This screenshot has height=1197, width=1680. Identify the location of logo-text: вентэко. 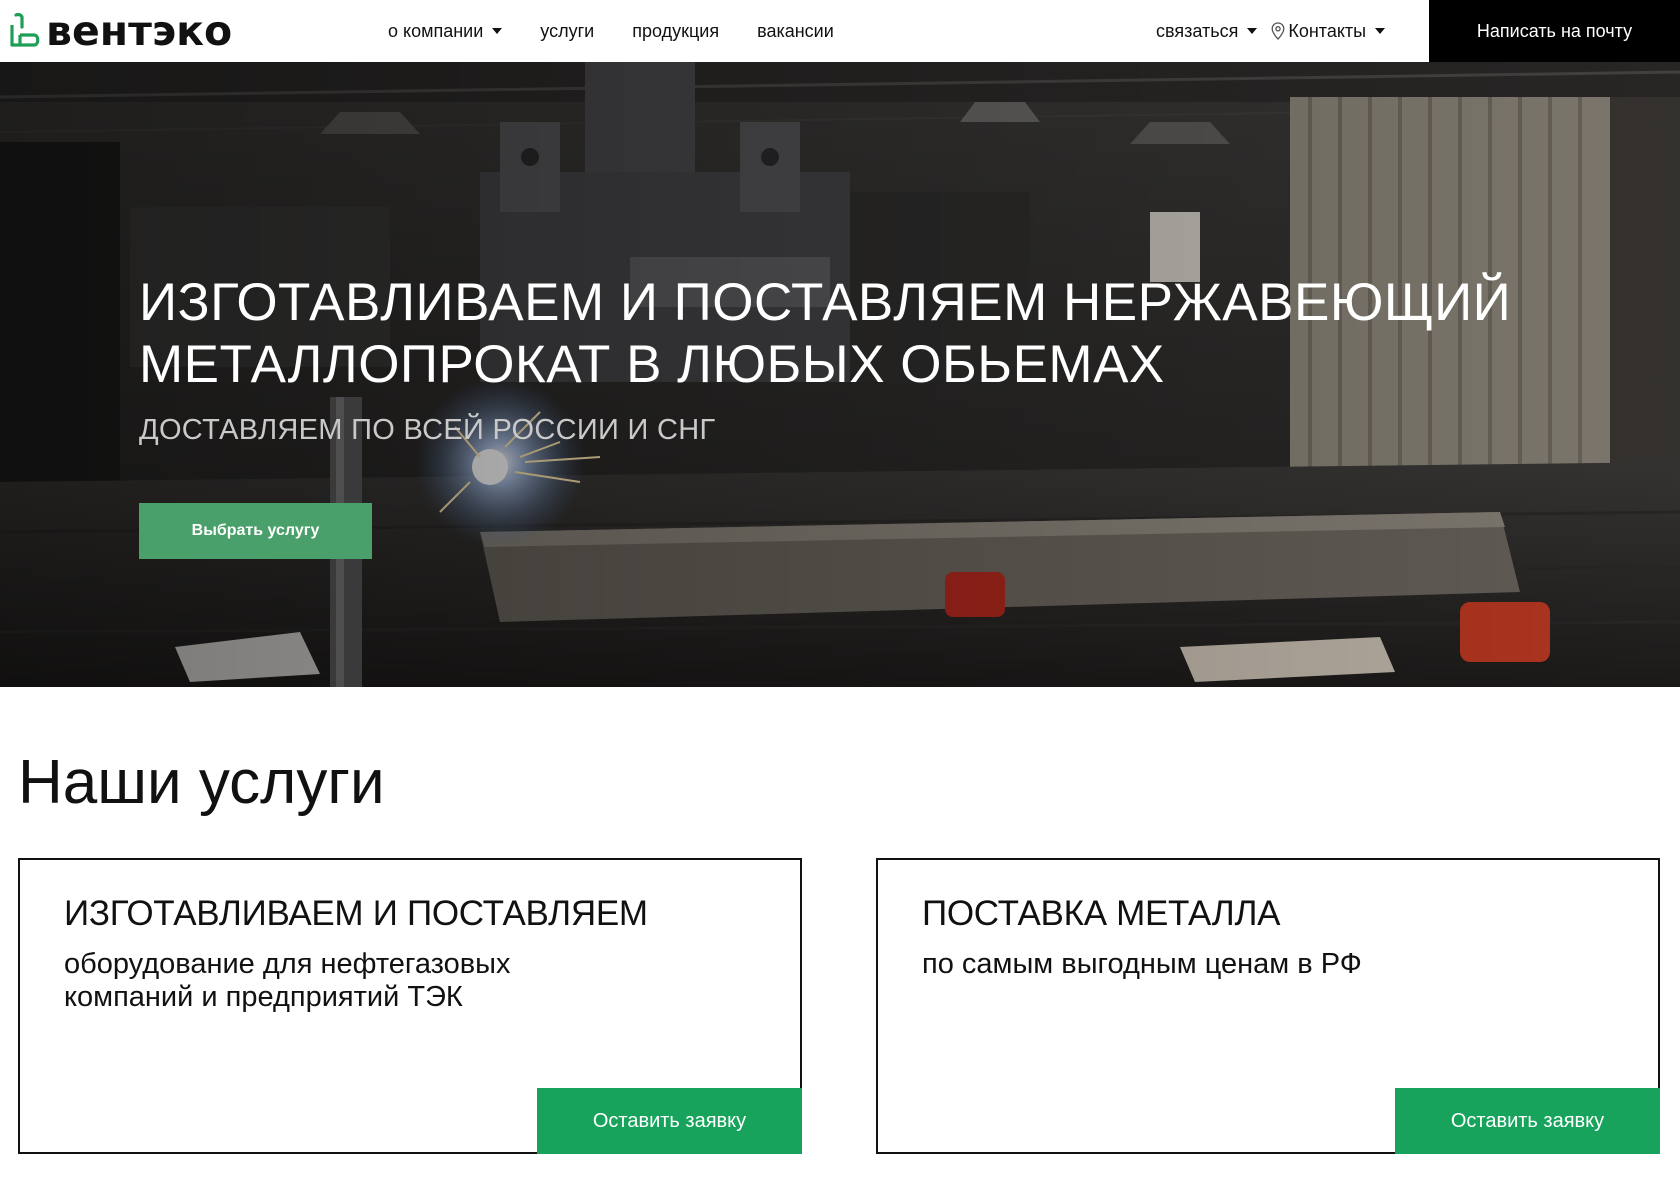
(139, 31).